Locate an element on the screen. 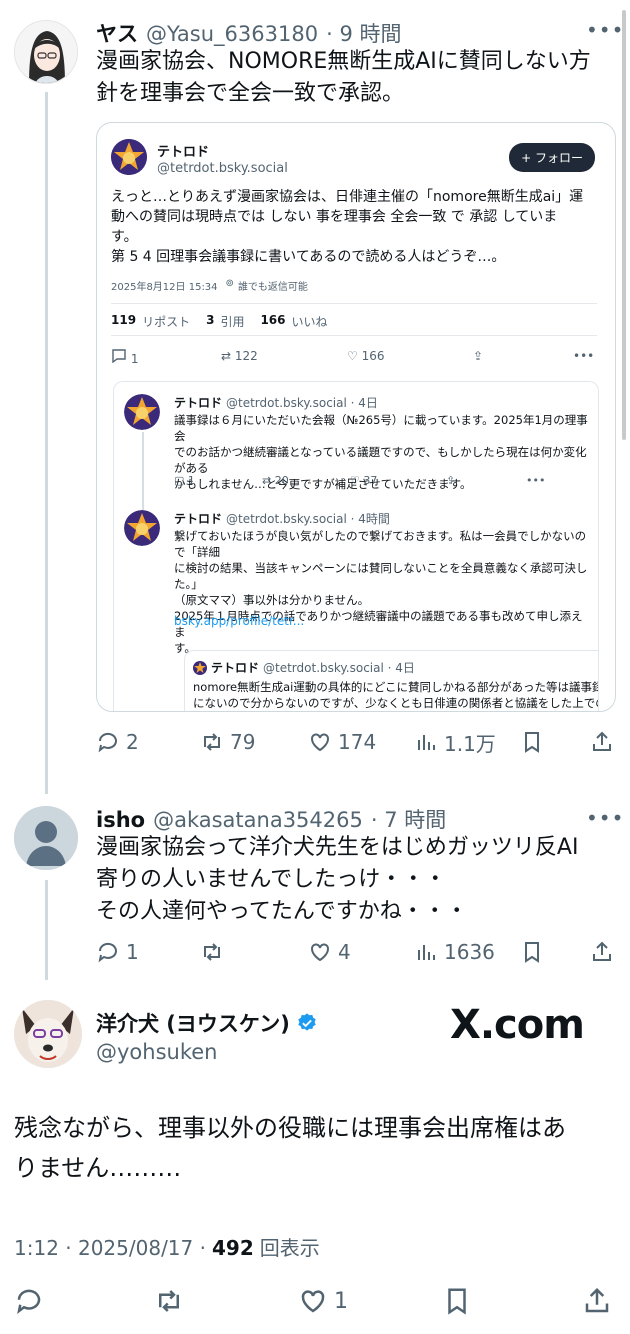 The image size is (630, 1334). reply1-line: でのお話かつ継続審議となっている議題ですので、もしかしたら現在は何か変化がある is located at coordinates (380, 460).